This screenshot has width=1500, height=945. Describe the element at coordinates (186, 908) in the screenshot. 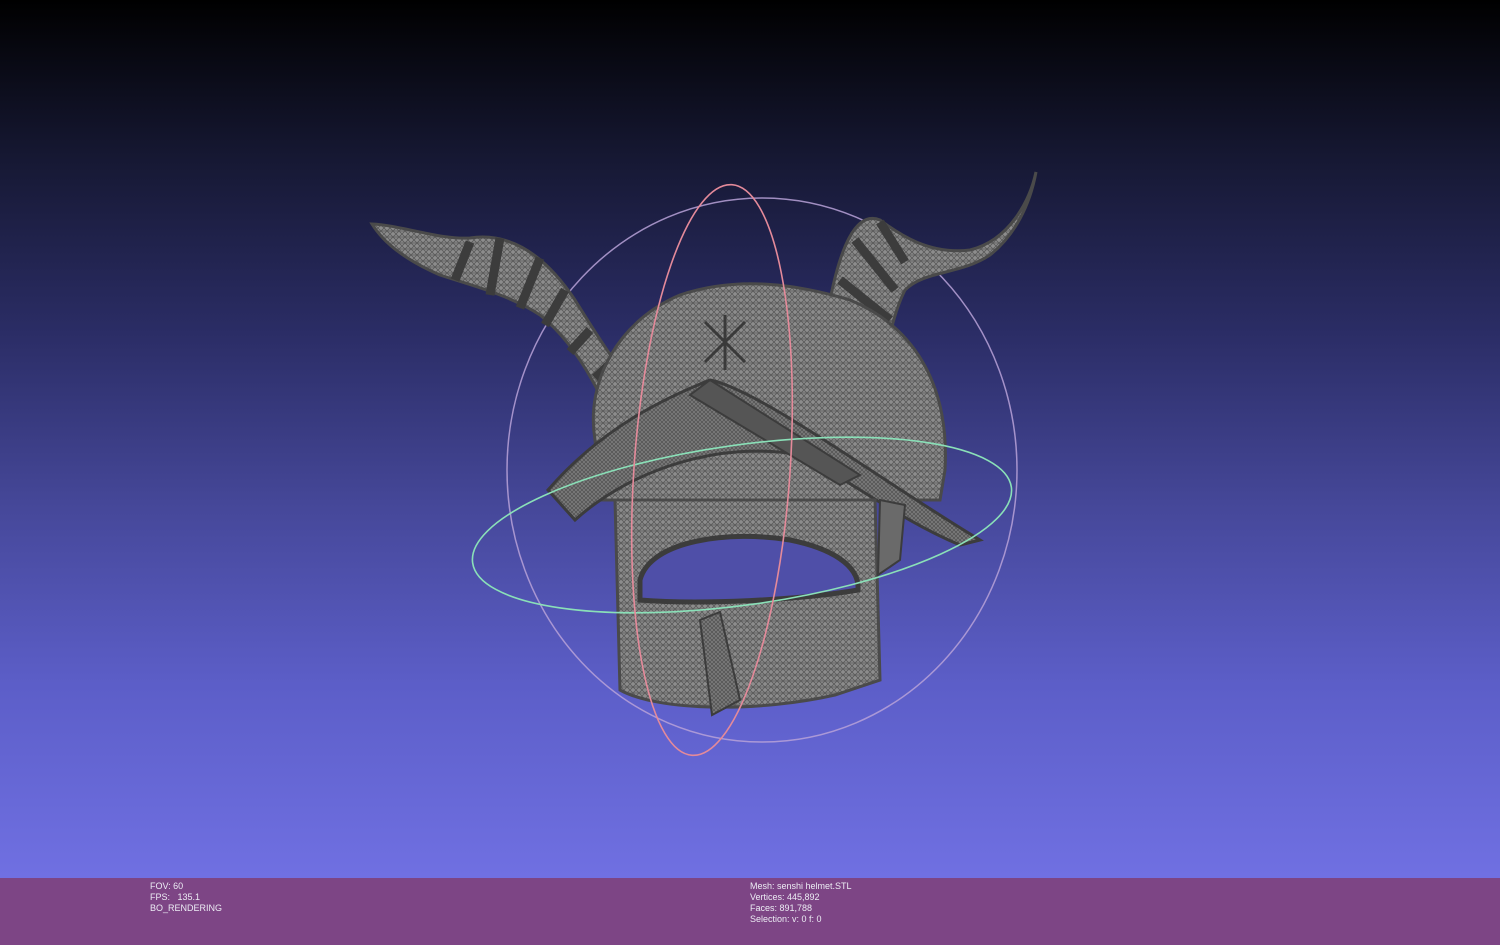

I see `render-mode-readout: BO_RENDERING` at that location.